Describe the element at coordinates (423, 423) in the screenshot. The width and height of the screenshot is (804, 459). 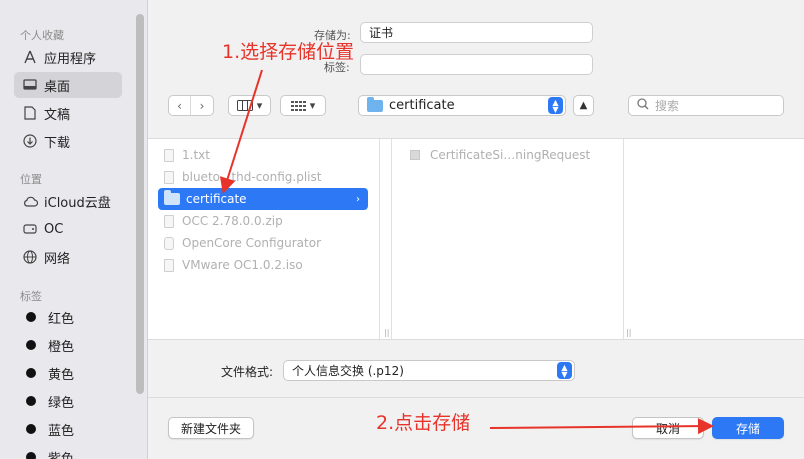
I see `annotation-step2: 2.点击存储` at that location.